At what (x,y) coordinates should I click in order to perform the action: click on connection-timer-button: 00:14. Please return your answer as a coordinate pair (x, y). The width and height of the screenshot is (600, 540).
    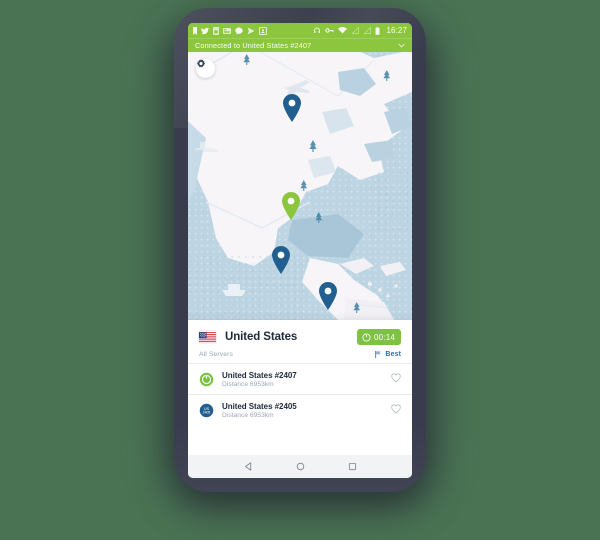
    Looking at the image, I should click on (378, 337).